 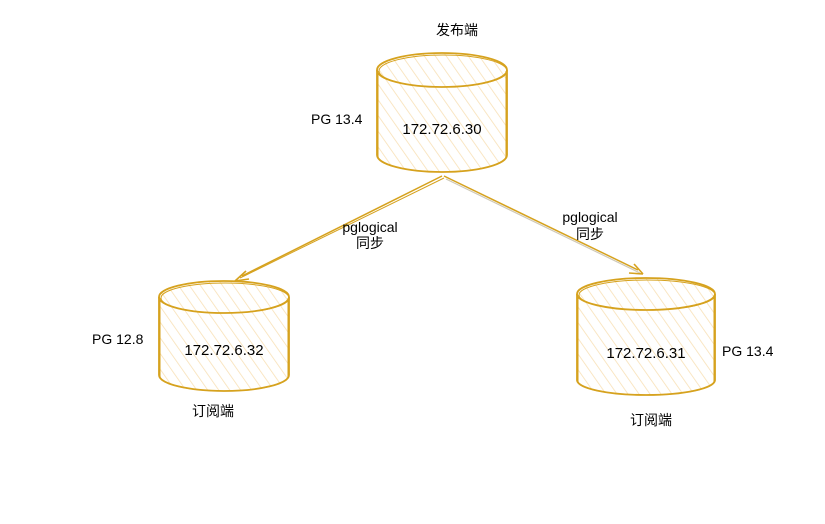 What do you see at coordinates (590, 234) in the screenshot?
I see `edge-right-label-line2: 同步` at bounding box center [590, 234].